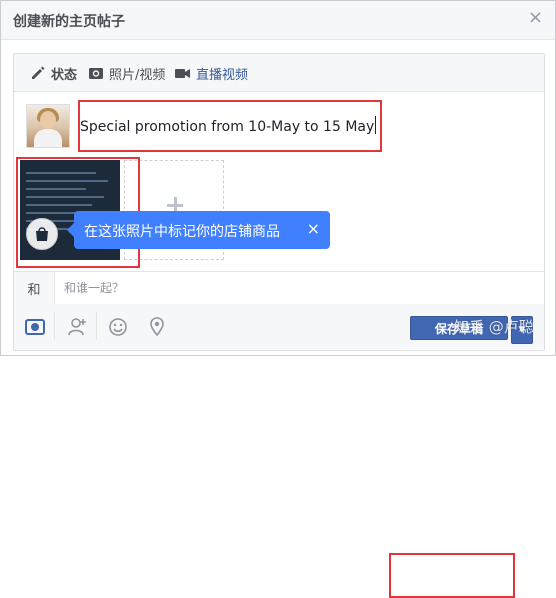 This screenshot has width=556, height=598. I want to click on video-camera-icon, so click(182, 73).